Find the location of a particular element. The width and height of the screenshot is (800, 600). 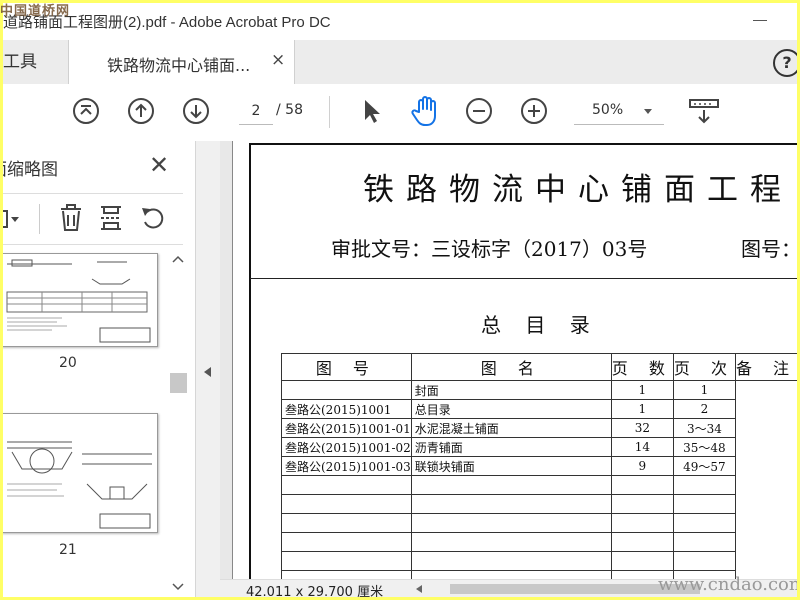

select-cursor-icon is located at coordinates (371, 111).